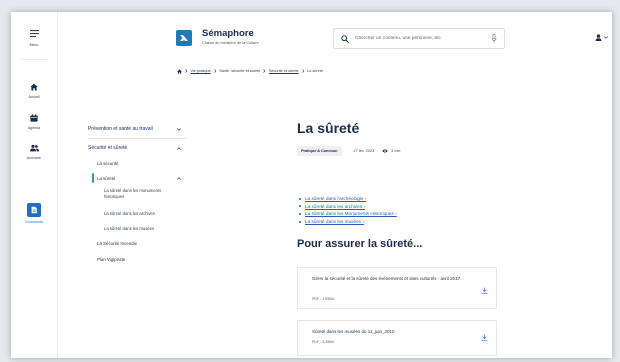  I want to click on sidebar-item-label: La Sécurité Incendie, so click(117, 243).